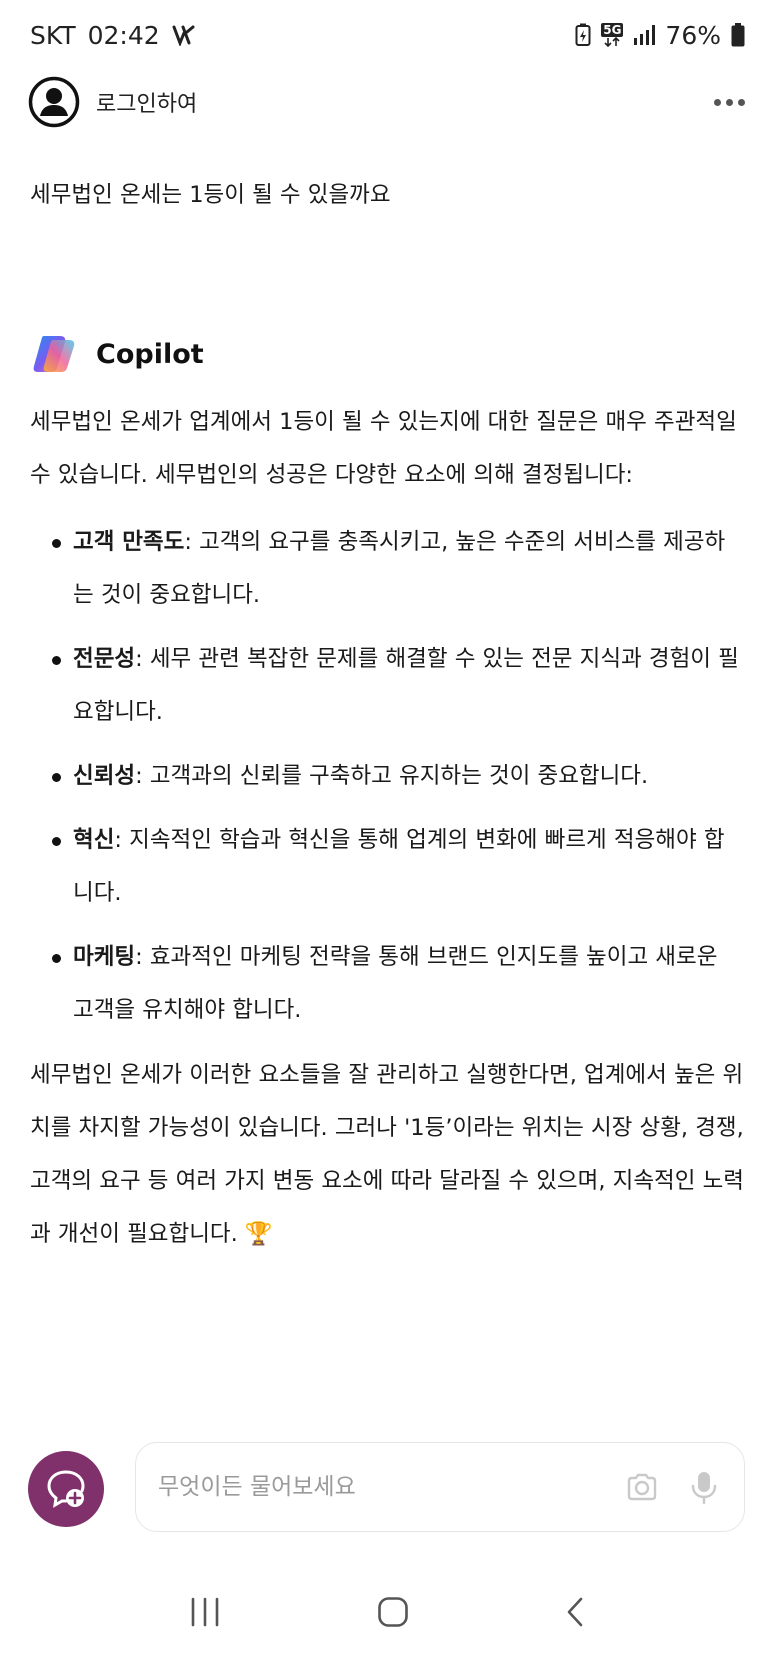 This screenshot has width=773, height=1658. What do you see at coordinates (386, 102) in the screenshot?
I see `app-header: 로그인하여` at bounding box center [386, 102].